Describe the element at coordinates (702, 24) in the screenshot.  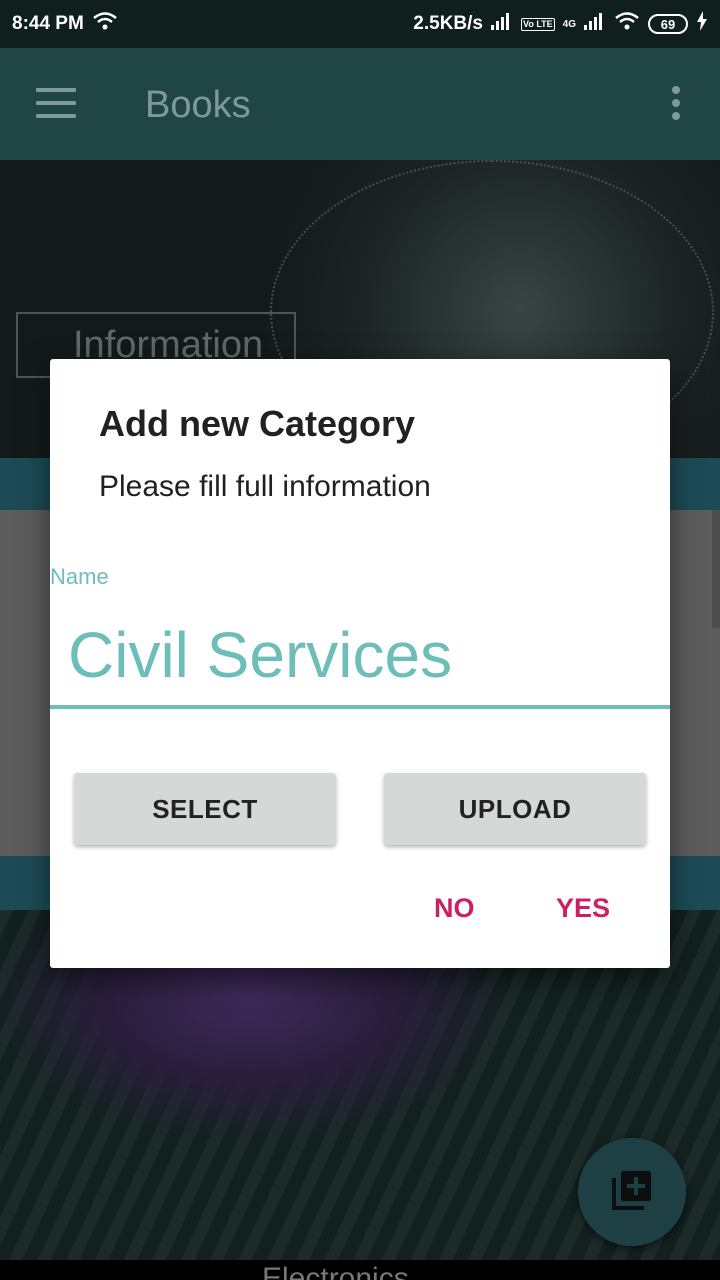
I see `charging-icon` at that location.